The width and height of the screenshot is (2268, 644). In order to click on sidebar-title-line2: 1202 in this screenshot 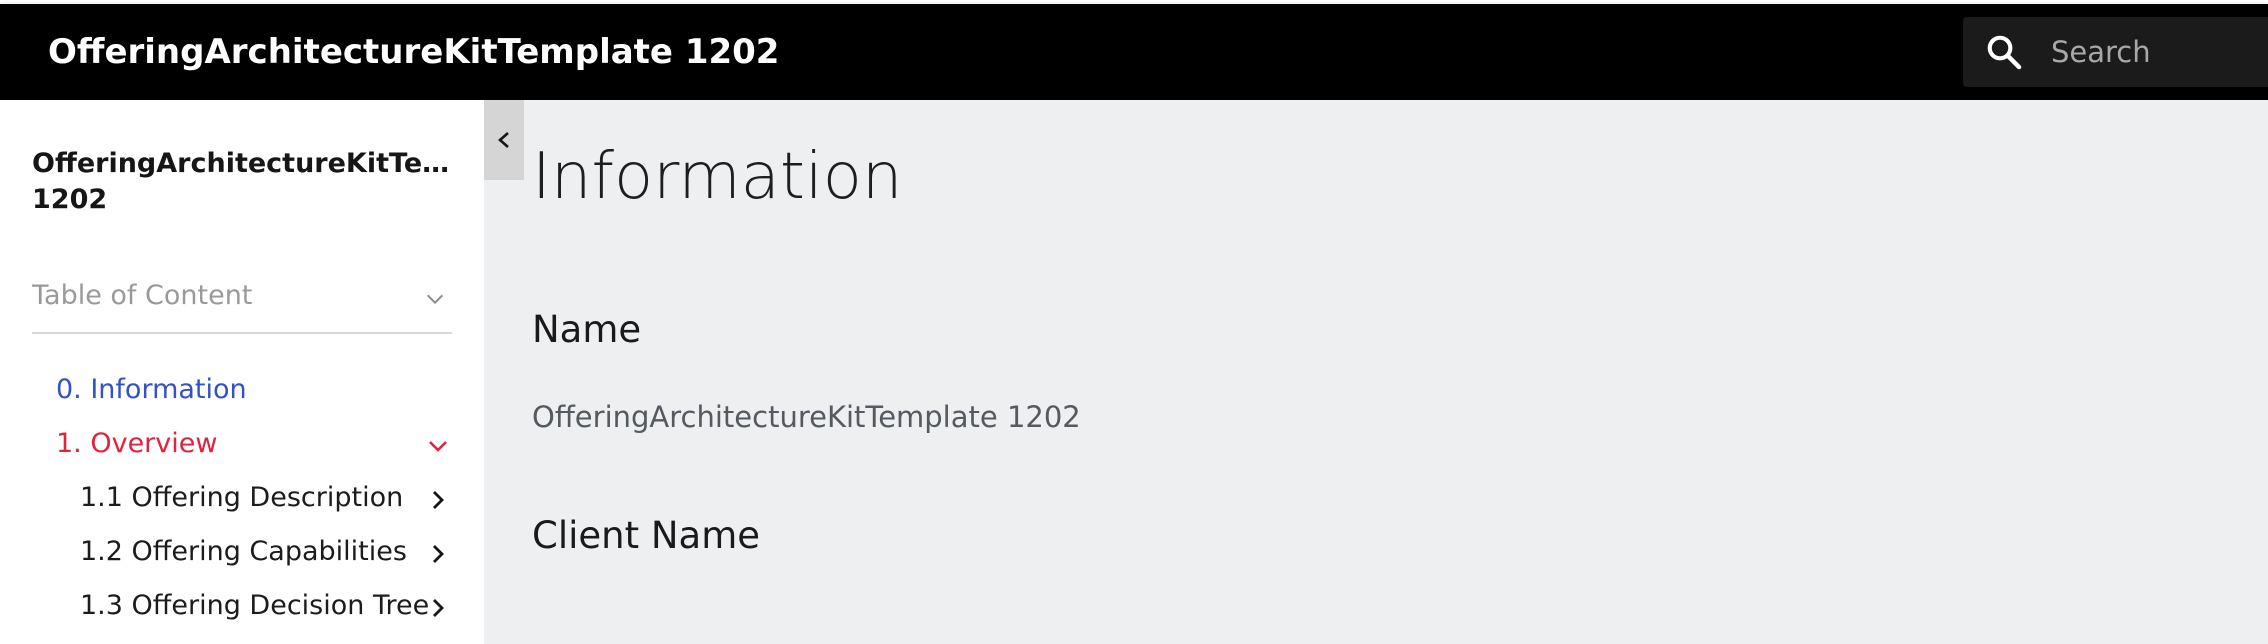, I will do `click(70, 199)`.